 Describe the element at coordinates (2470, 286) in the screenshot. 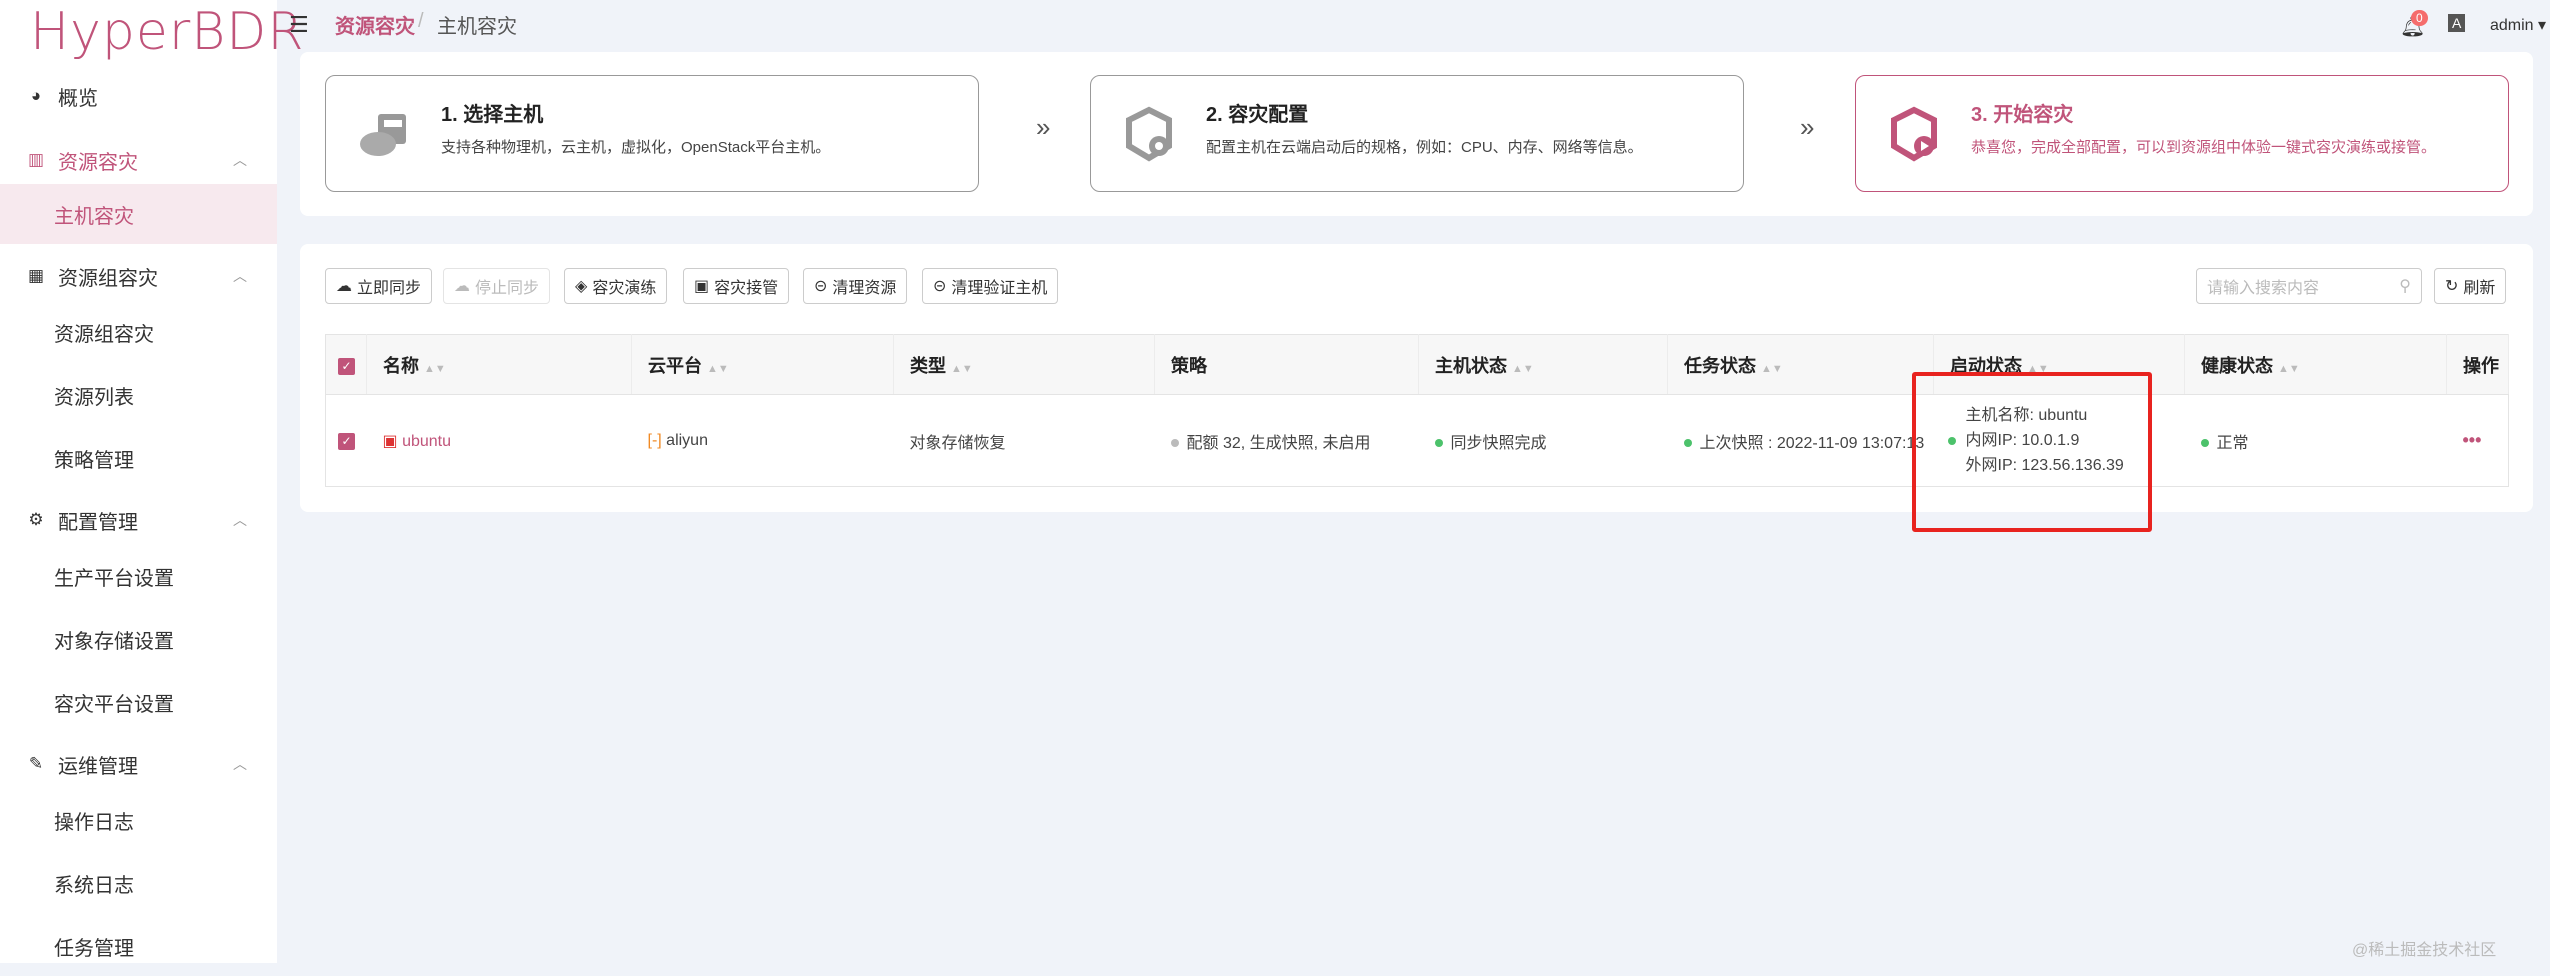

I see `refresh-button: ↻ 刷新` at that location.